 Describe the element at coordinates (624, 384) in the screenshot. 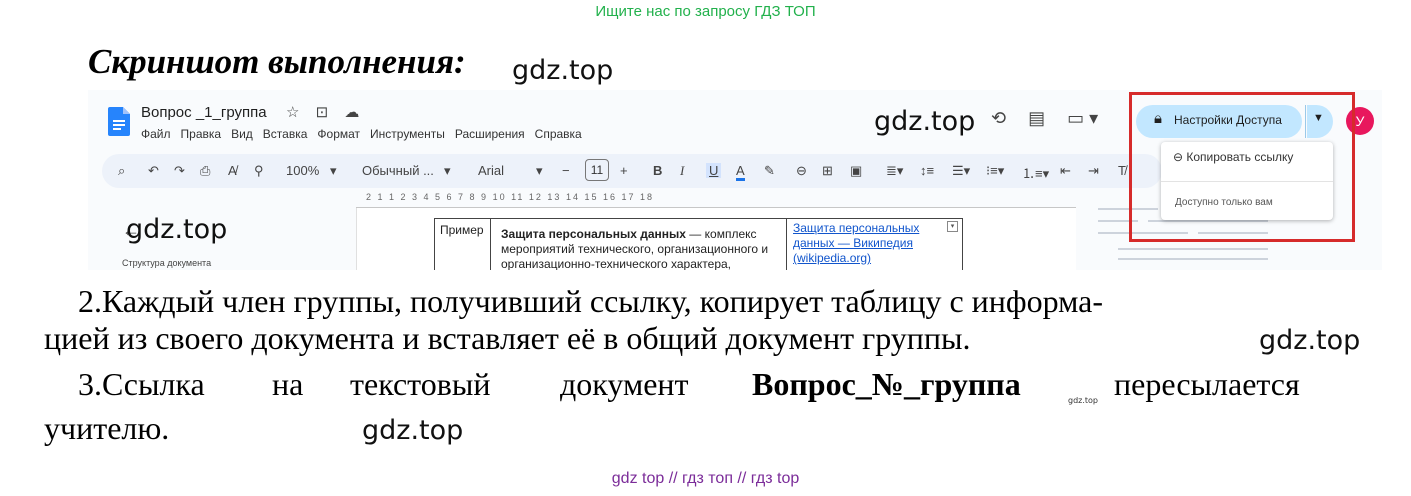

I see `paragraph3-word-4: документ` at that location.